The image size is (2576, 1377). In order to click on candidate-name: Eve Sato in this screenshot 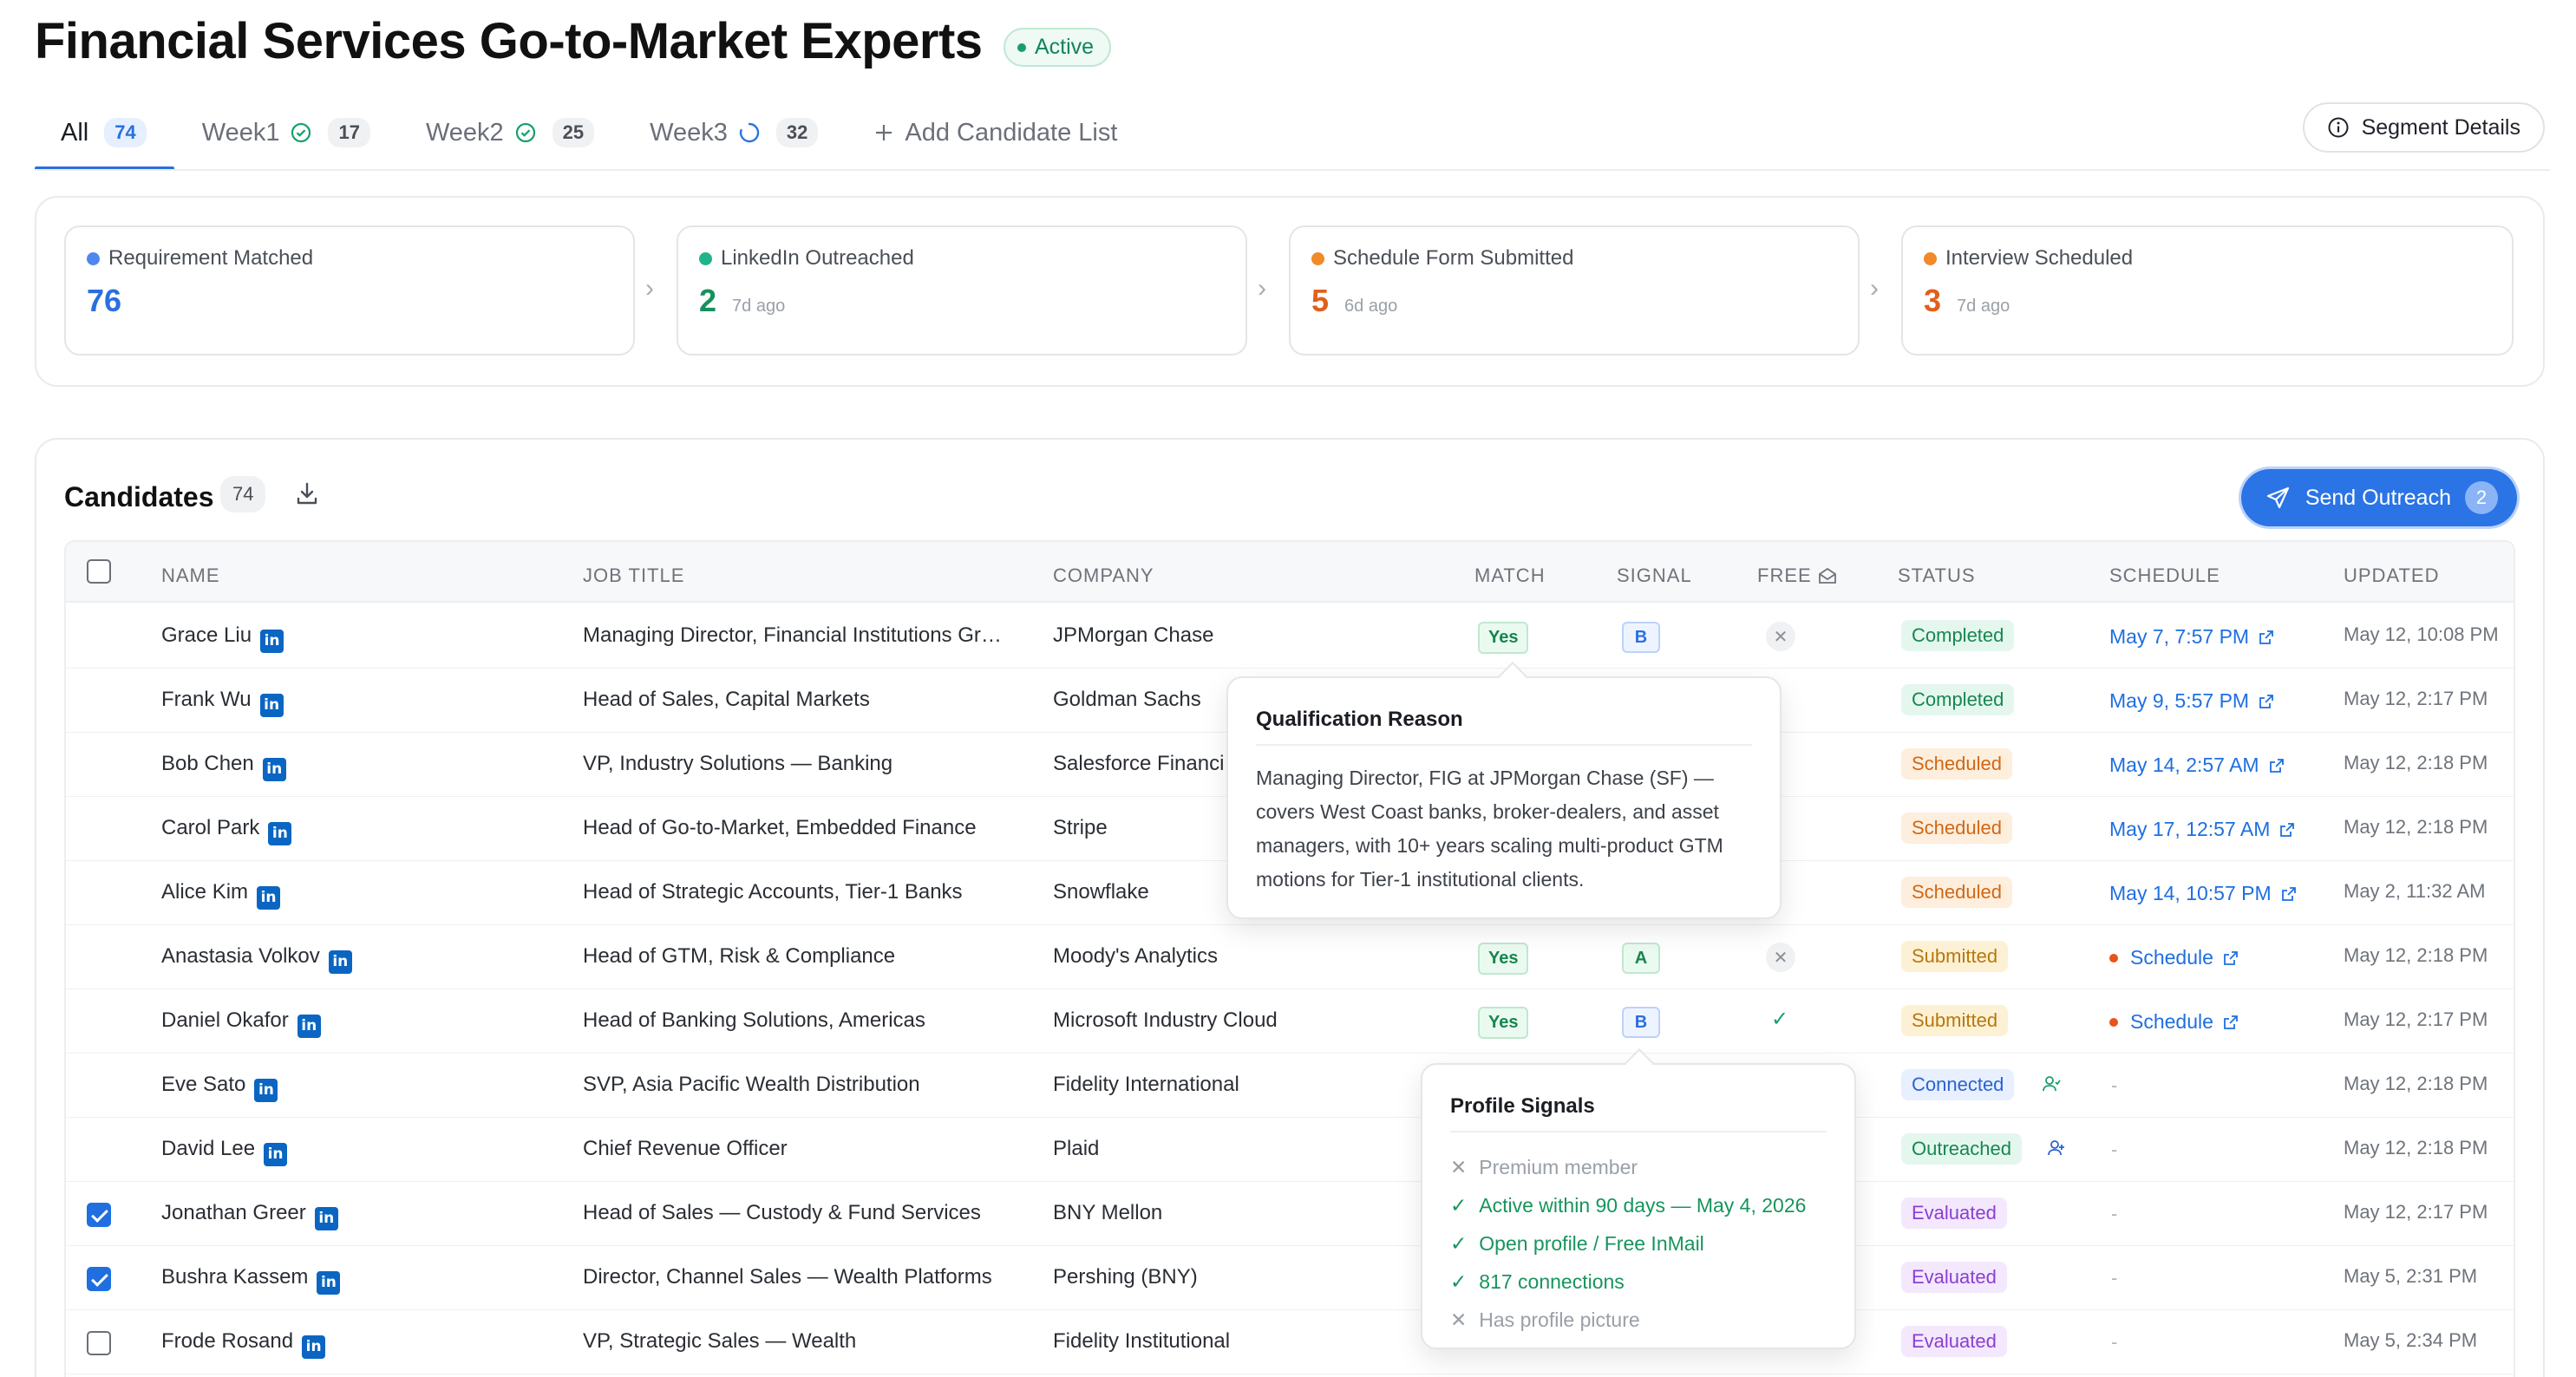, I will do `click(203, 1084)`.